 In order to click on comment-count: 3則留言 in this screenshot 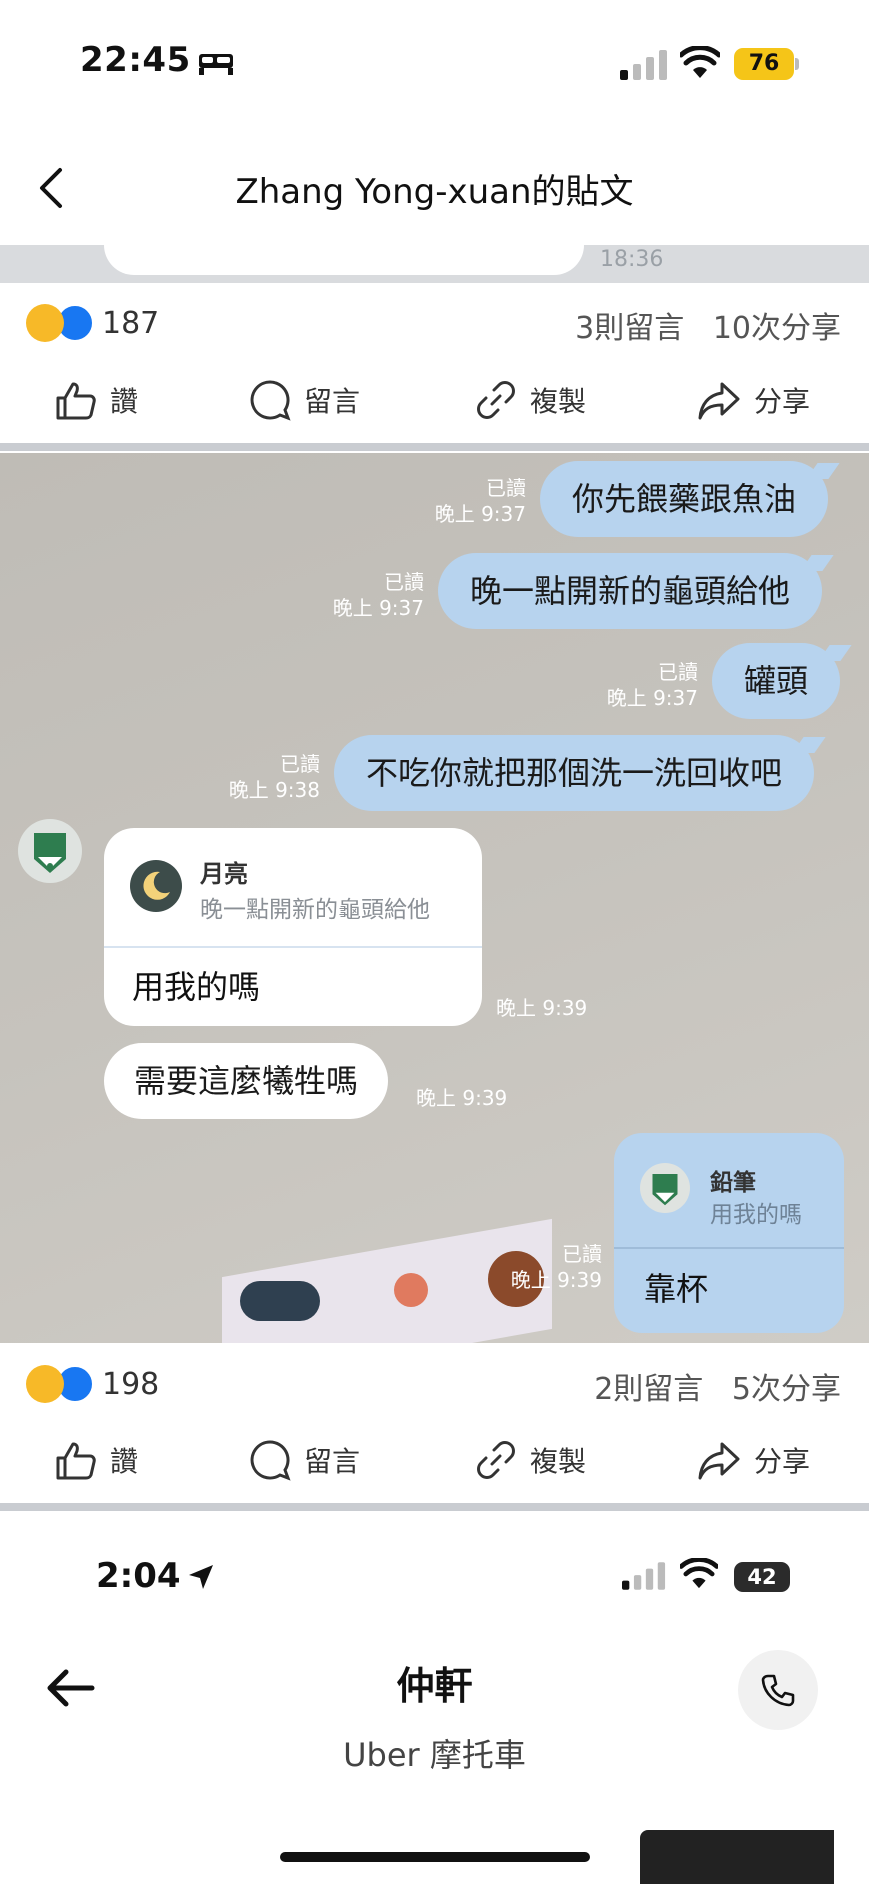, I will do `click(629, 328)`.